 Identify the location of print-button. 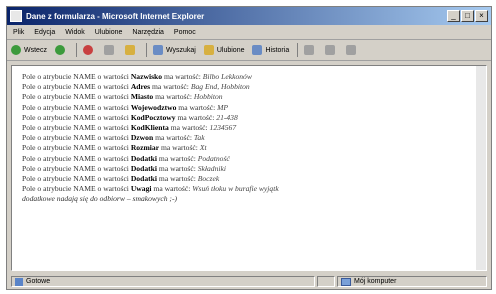
(331, 50).